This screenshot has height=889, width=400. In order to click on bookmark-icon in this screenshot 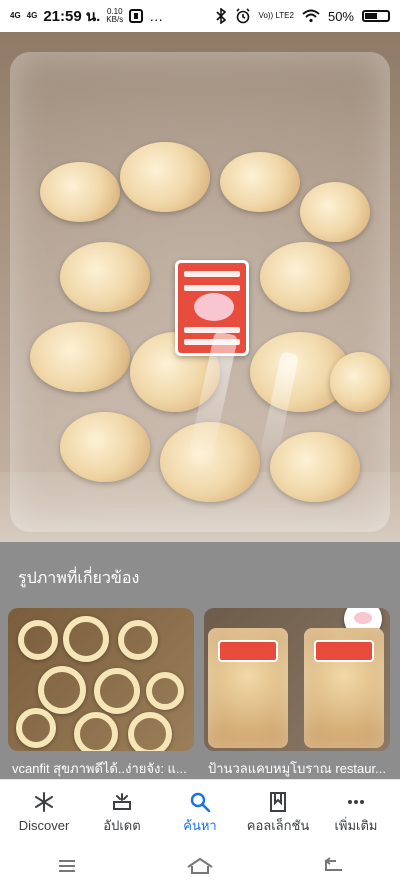, I will do `click(278, 802)`.